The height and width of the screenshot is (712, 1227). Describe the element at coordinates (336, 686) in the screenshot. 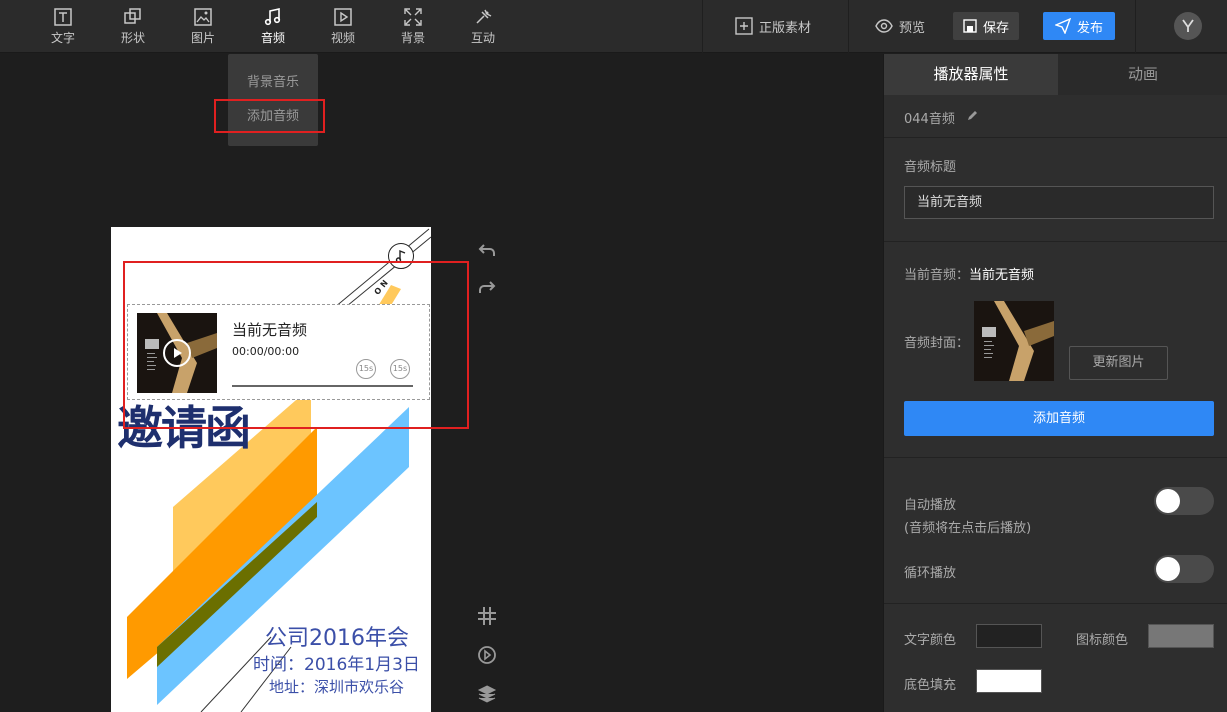

I see `event-location: 地址：深圳市欢乐谷` at that location.